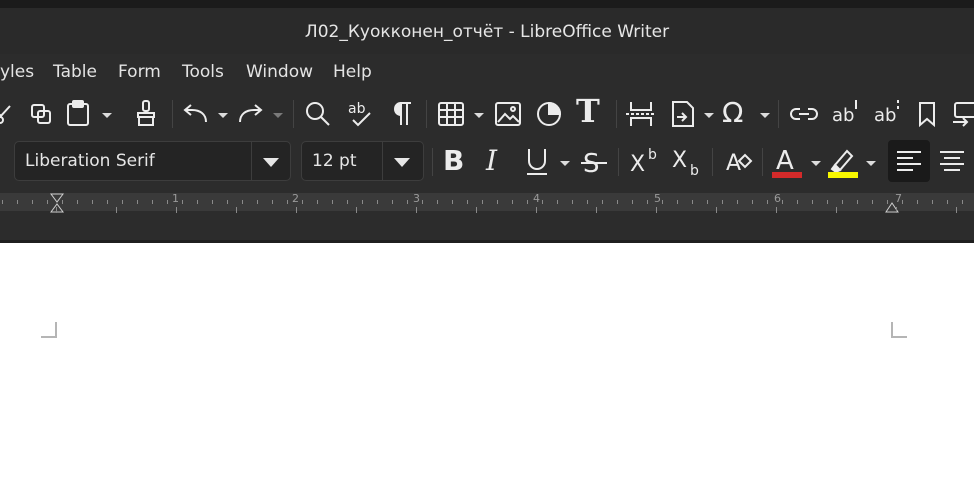  Describe the element at coordinates (250, 114) in the screenshot. I see `redo-icon` at that location.